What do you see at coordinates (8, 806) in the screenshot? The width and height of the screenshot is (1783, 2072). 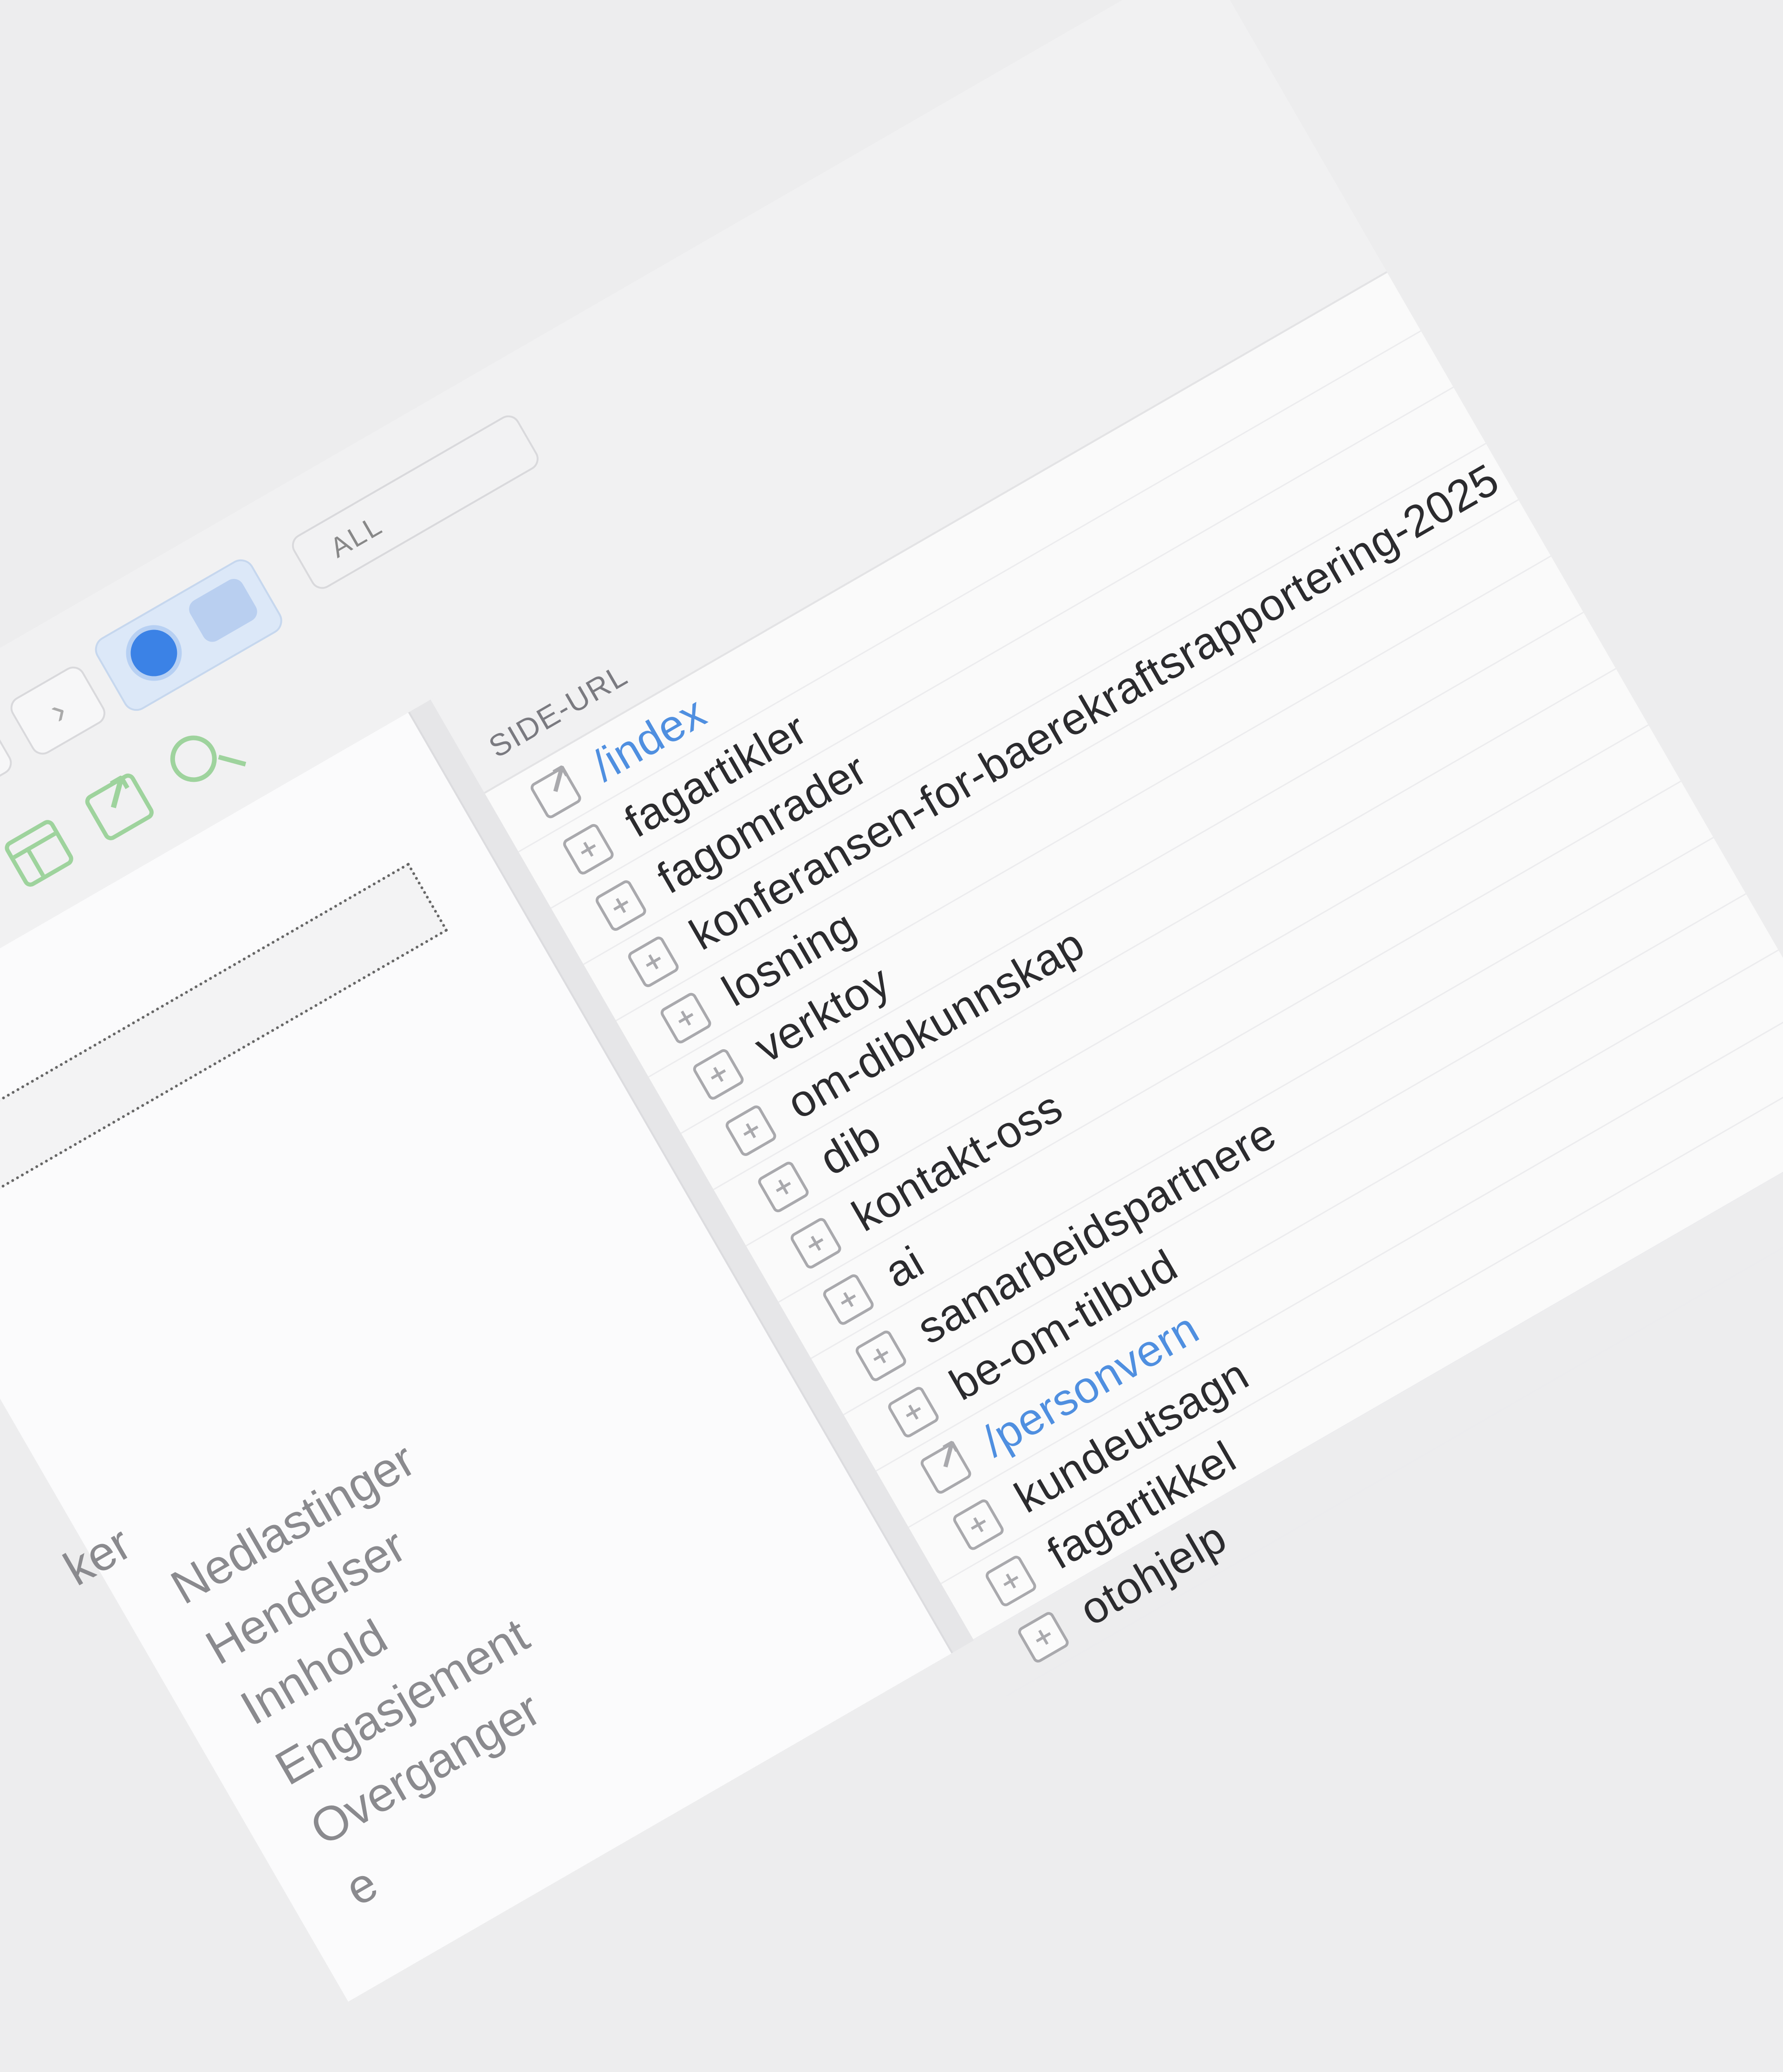 I see `date-picker: 2025` at bounding box center [8, 806].